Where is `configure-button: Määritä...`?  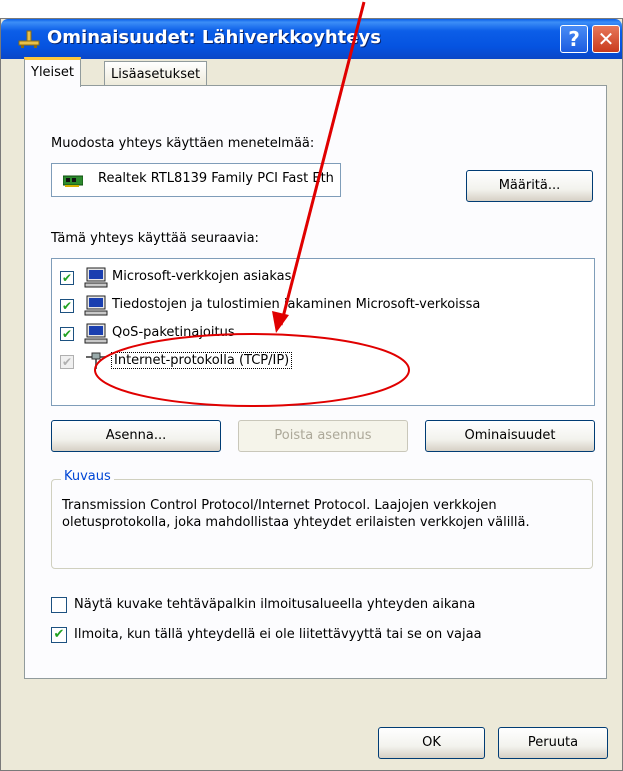
configure-button: Määritä... is located at coordinates (529, 186).